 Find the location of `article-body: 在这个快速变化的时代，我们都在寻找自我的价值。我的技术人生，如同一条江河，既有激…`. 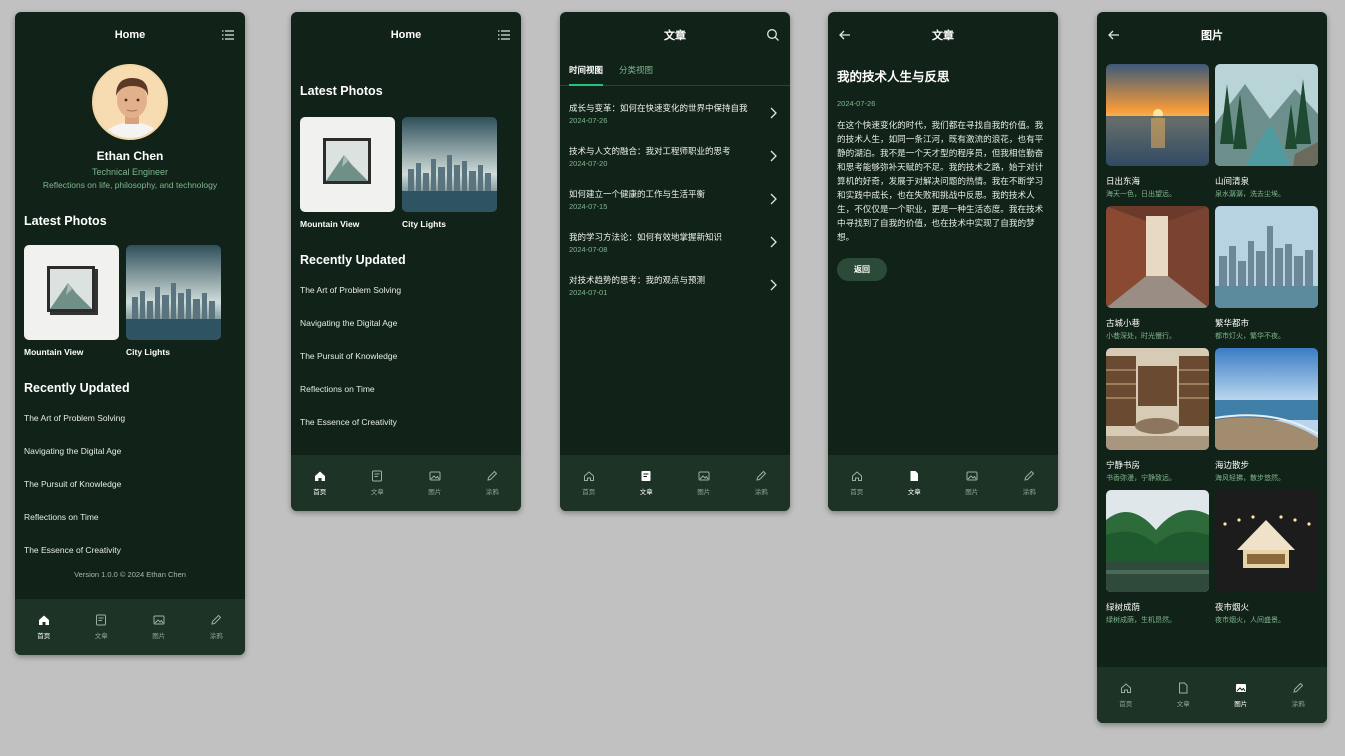

article-body: 在这个快速变化的时代，我们都在寻找自我的价值。我的技术人生，如同一条江河，既有激… is located at coordinates (940, 181).